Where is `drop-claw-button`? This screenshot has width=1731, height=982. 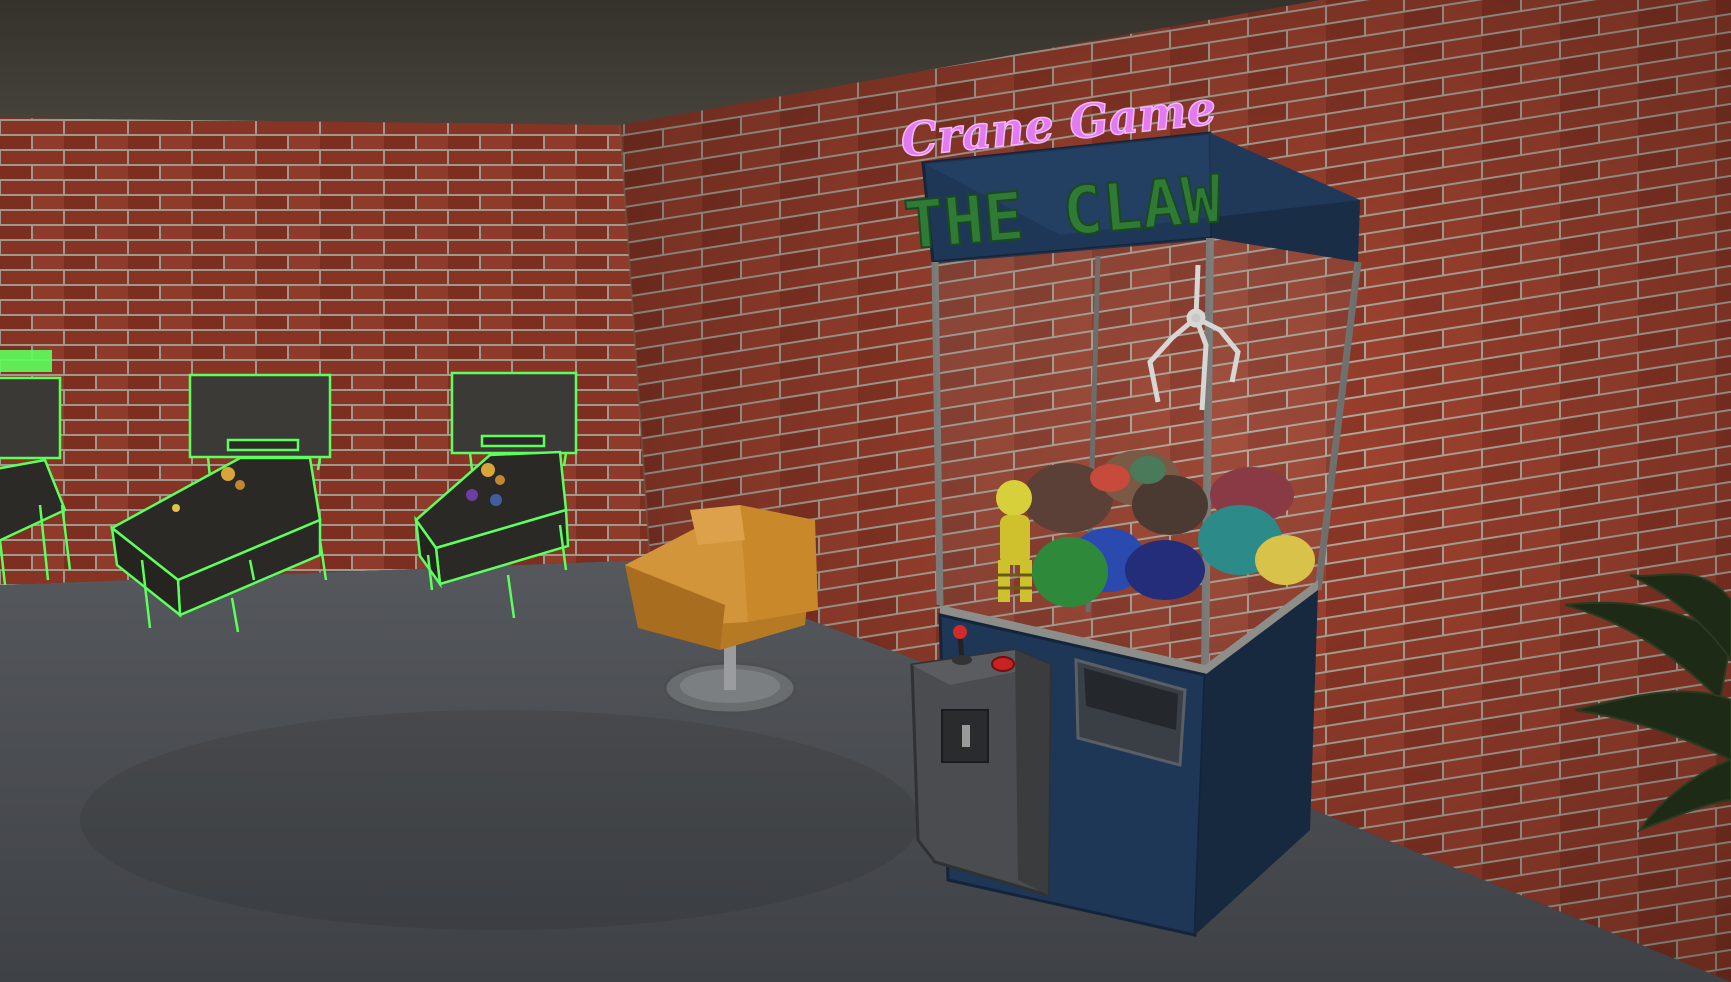 drop-claw-button is located at coordinates (1003, 664).